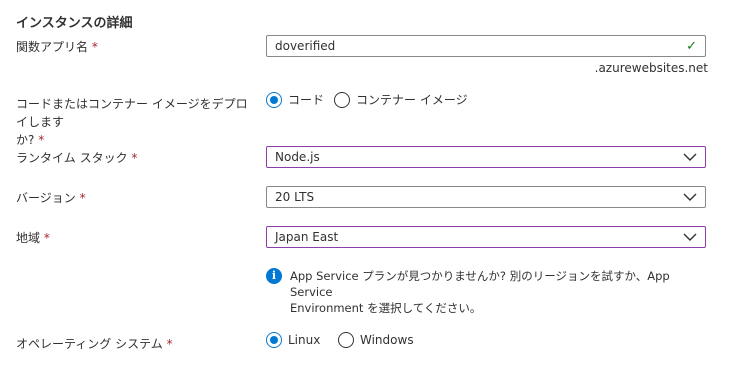 This screenshot has height=378, width=736. I want to click on deploy-label: コードまたはコンテナー イメージをデプロイします か? *, so click(135, 122).